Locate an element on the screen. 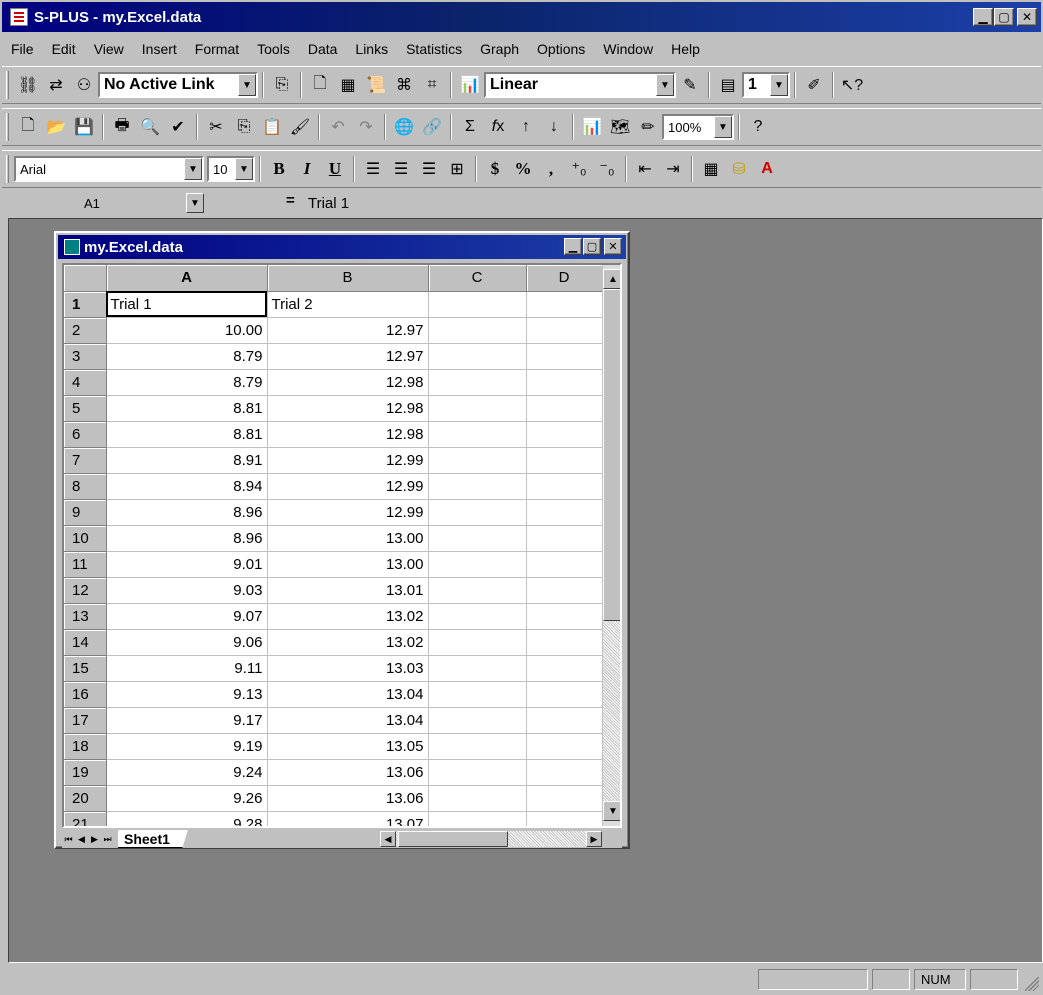 This screenshot has width=1043, height=995. increase-indent-icon: ⇥ is located at coordinates (673, 169).